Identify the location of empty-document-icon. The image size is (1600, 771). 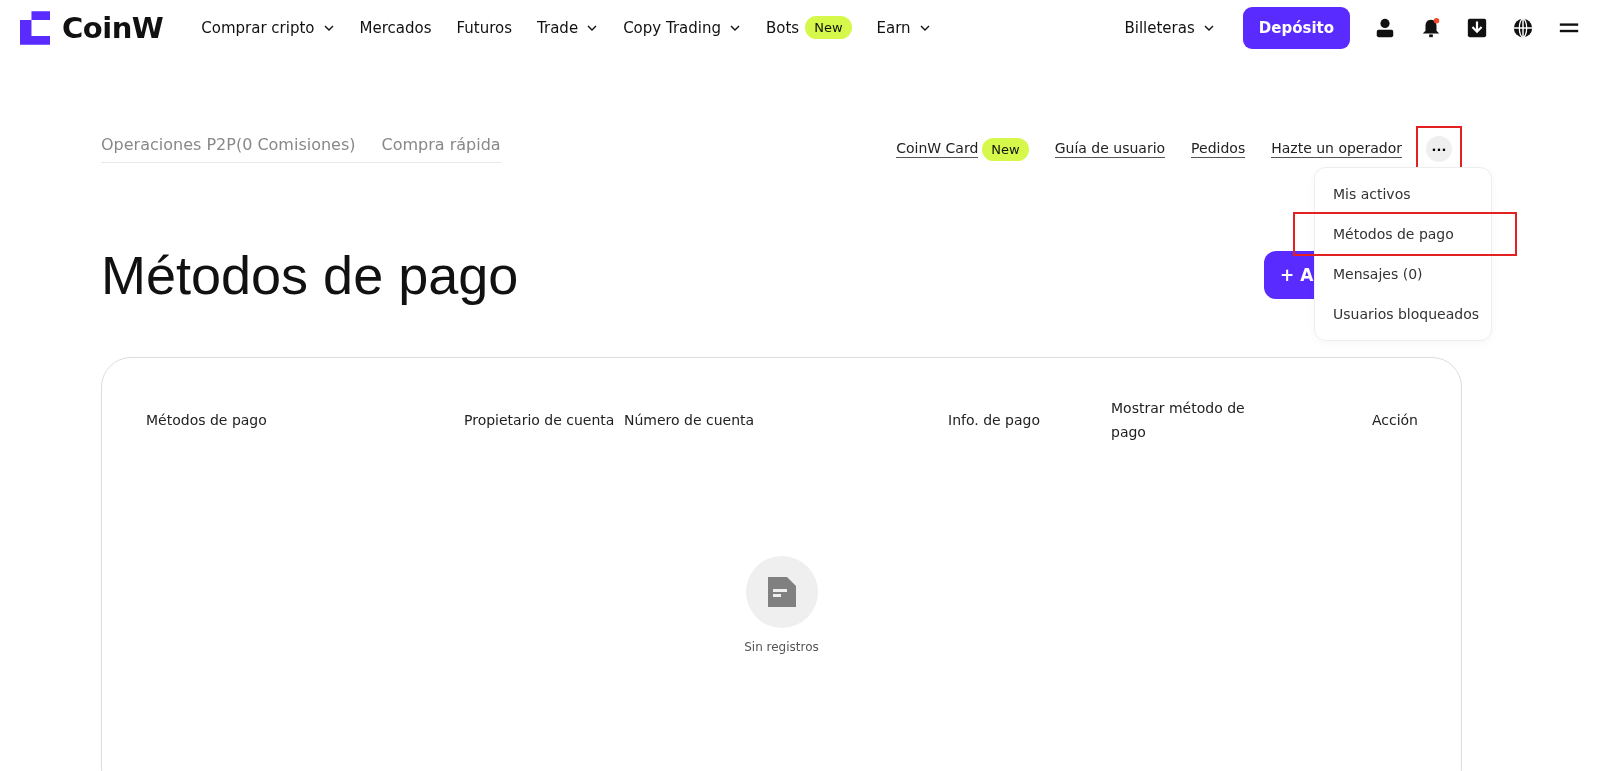
(781, 592).